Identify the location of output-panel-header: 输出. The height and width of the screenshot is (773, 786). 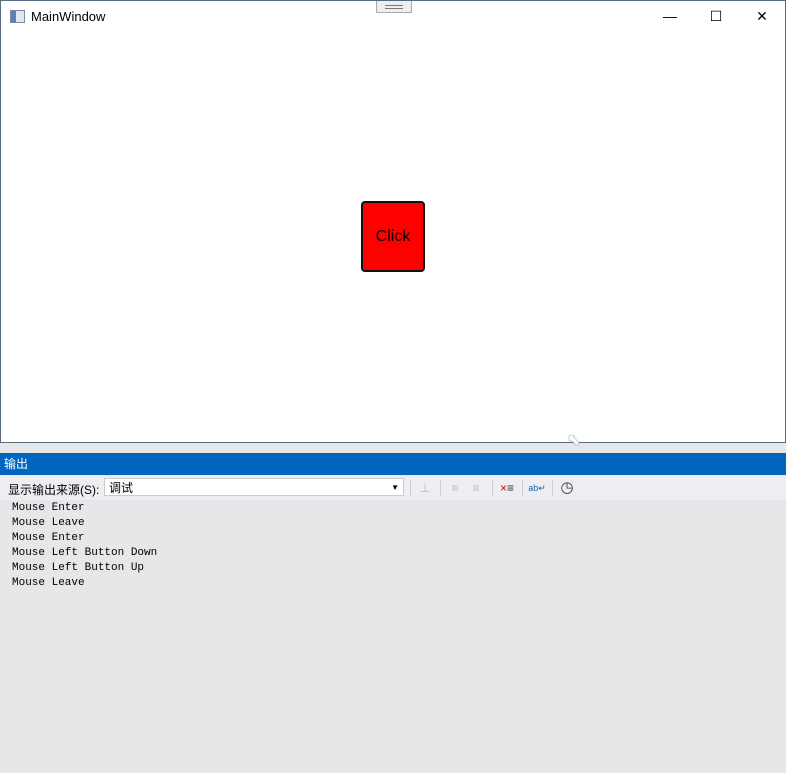
(393, 464).